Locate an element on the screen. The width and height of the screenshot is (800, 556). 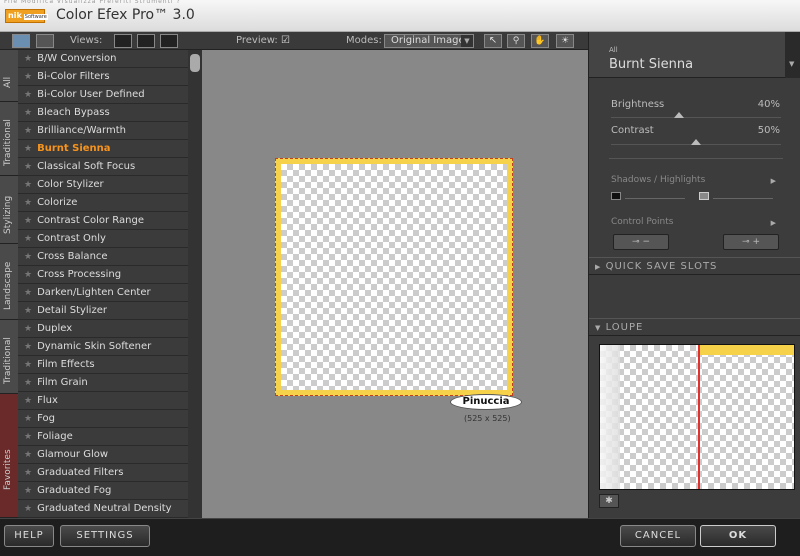
loupe-bar: ▼ LOUPE is located at coordinates (694, 327).